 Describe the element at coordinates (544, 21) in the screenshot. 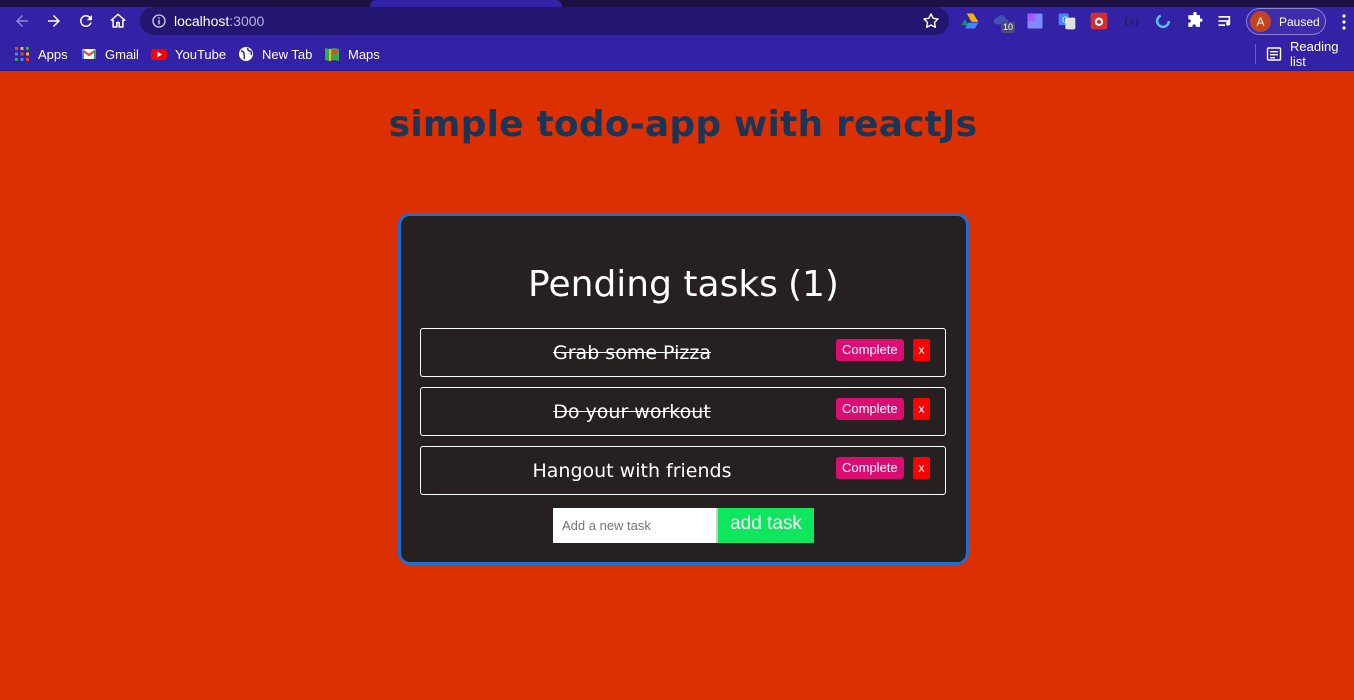

I see `address-bar: localhost:3000` at that location.